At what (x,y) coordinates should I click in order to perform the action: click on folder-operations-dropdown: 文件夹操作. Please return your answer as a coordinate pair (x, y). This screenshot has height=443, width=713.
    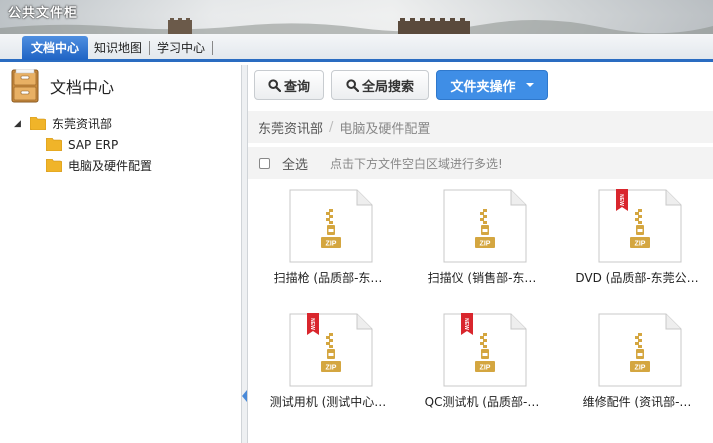
    Looking at the image, I should click on (492, 85).